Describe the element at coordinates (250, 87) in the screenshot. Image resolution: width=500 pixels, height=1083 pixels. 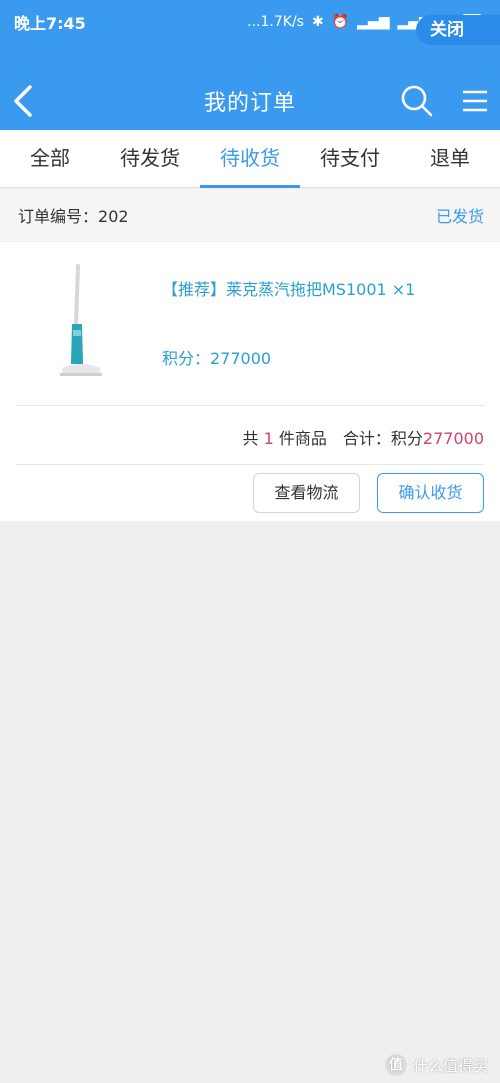
I see `nav-bar: 我的订单` at that location.